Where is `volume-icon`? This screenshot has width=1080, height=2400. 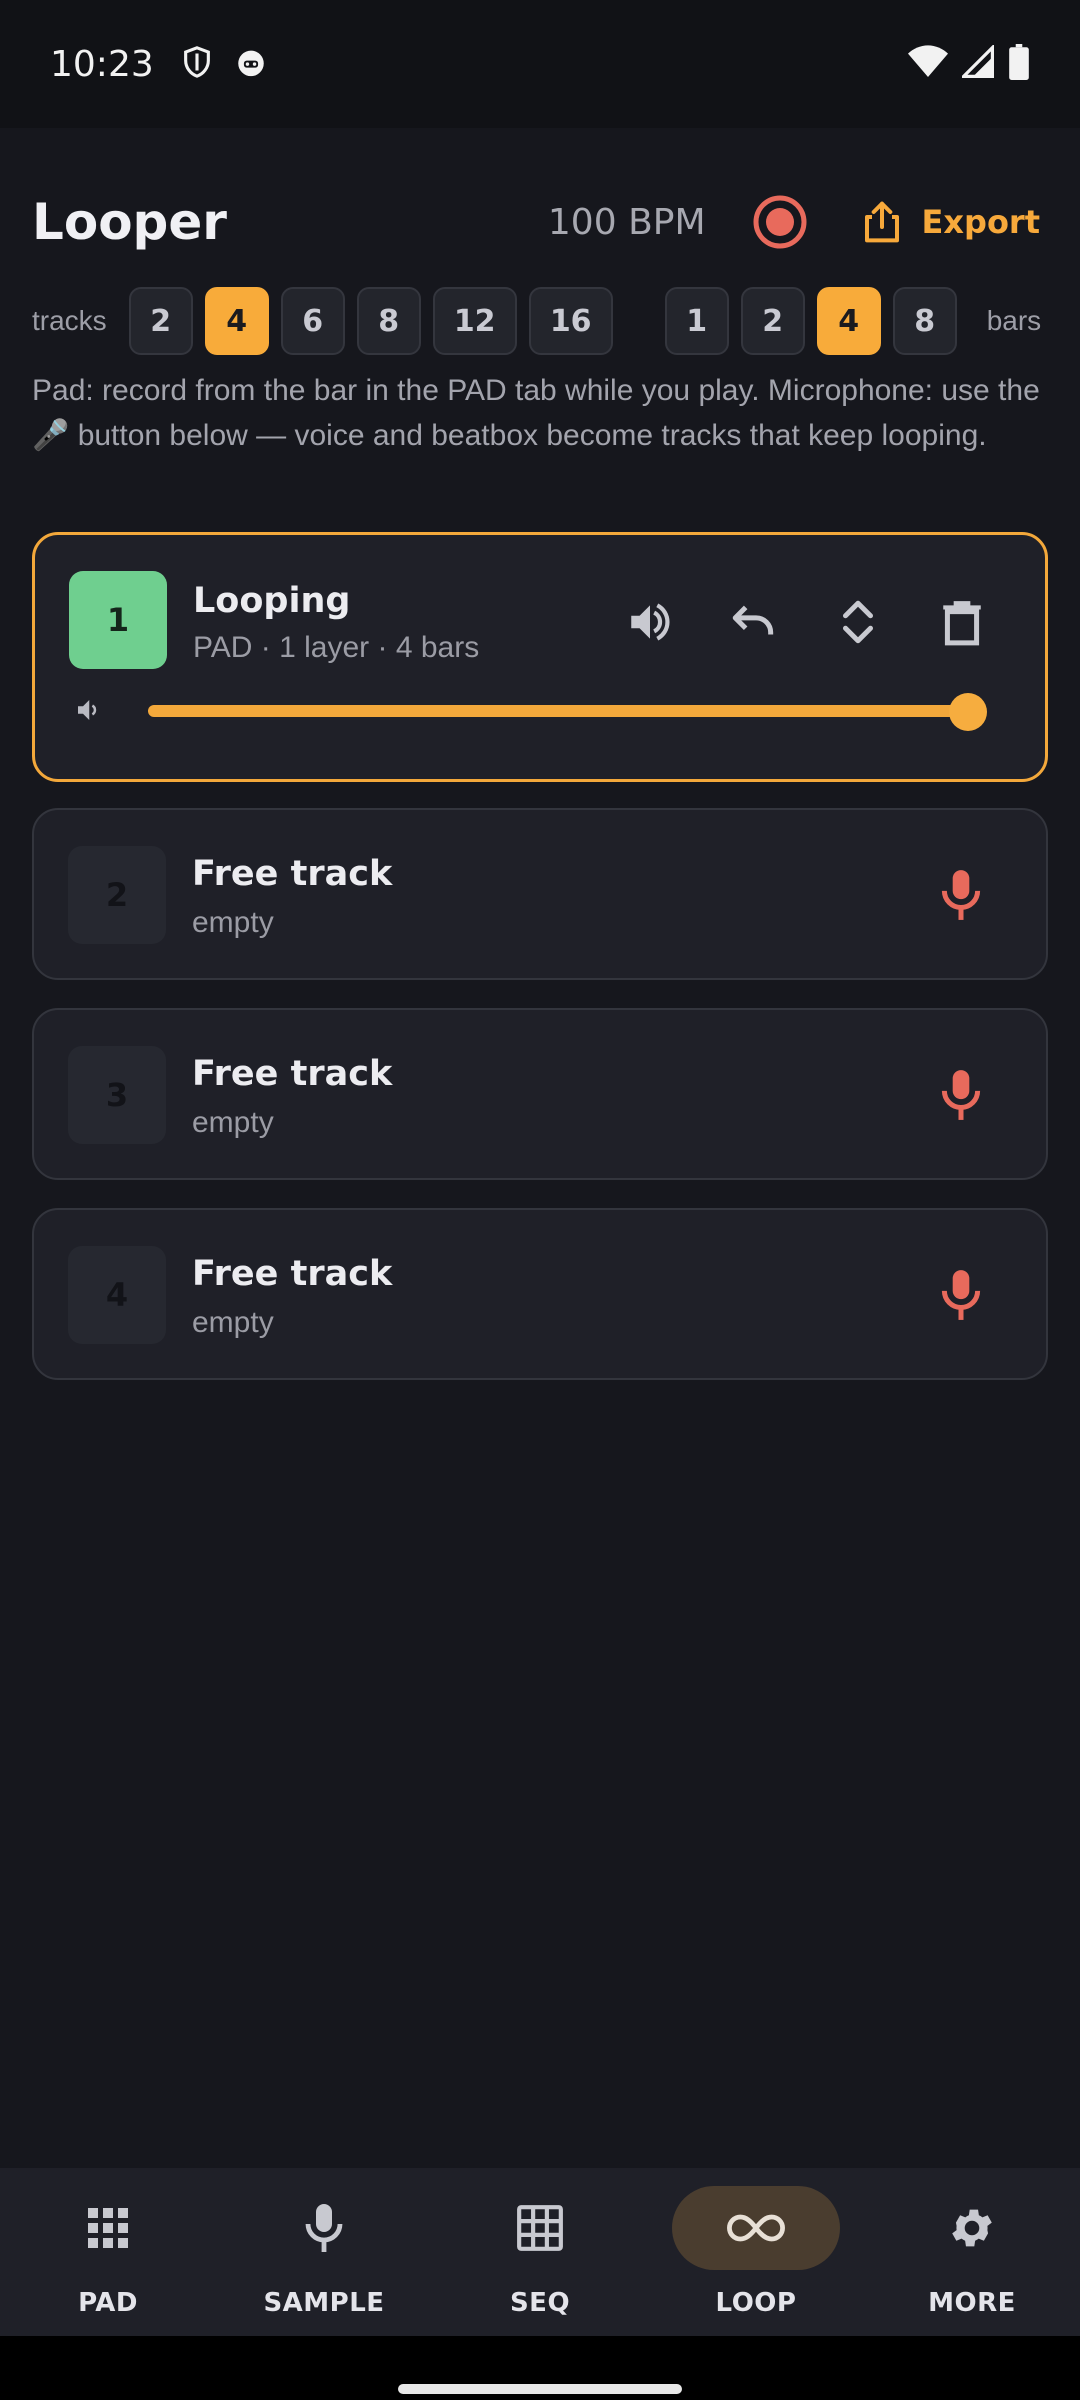 volume-icon is located at coordinates (650, 622).